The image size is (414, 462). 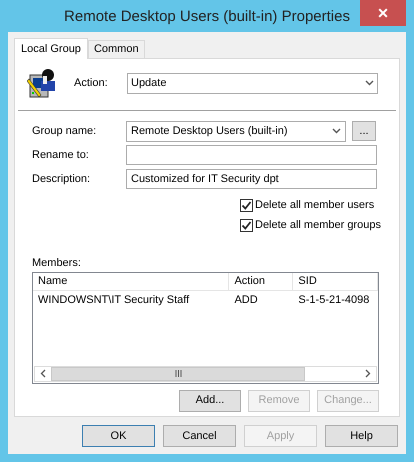 What do you see at coordinates (114, 300) in the screenshot?
I see `table-cell-text: WINDOWSNT\IT Security Staff` at bounding box center [114, 300].